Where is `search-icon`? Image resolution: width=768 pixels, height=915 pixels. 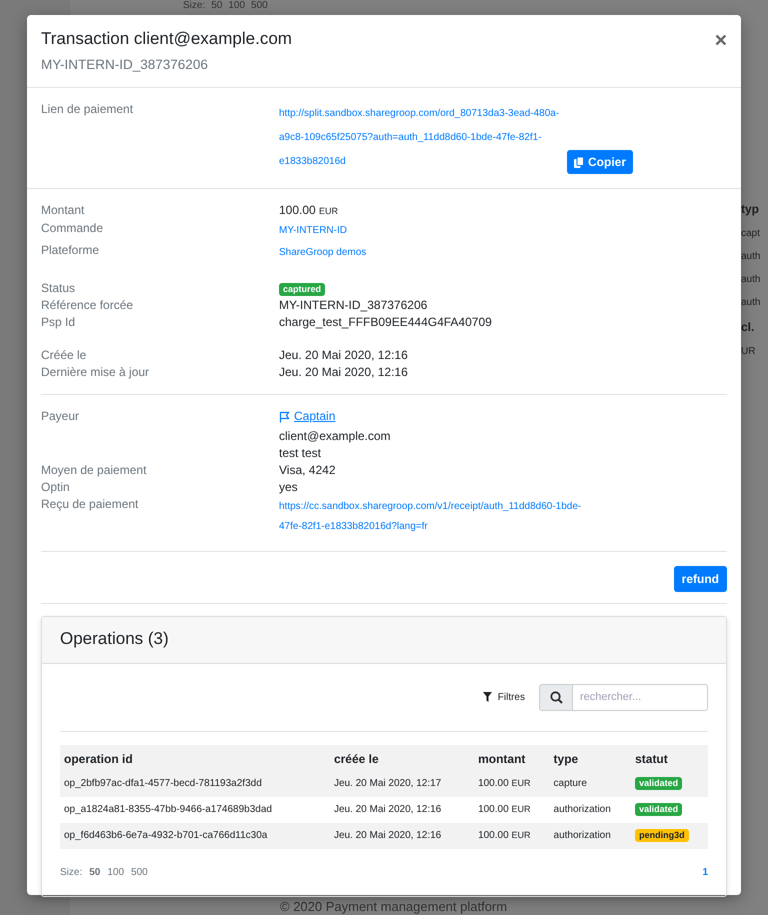 search-icon is located at coordinates (556, 697).